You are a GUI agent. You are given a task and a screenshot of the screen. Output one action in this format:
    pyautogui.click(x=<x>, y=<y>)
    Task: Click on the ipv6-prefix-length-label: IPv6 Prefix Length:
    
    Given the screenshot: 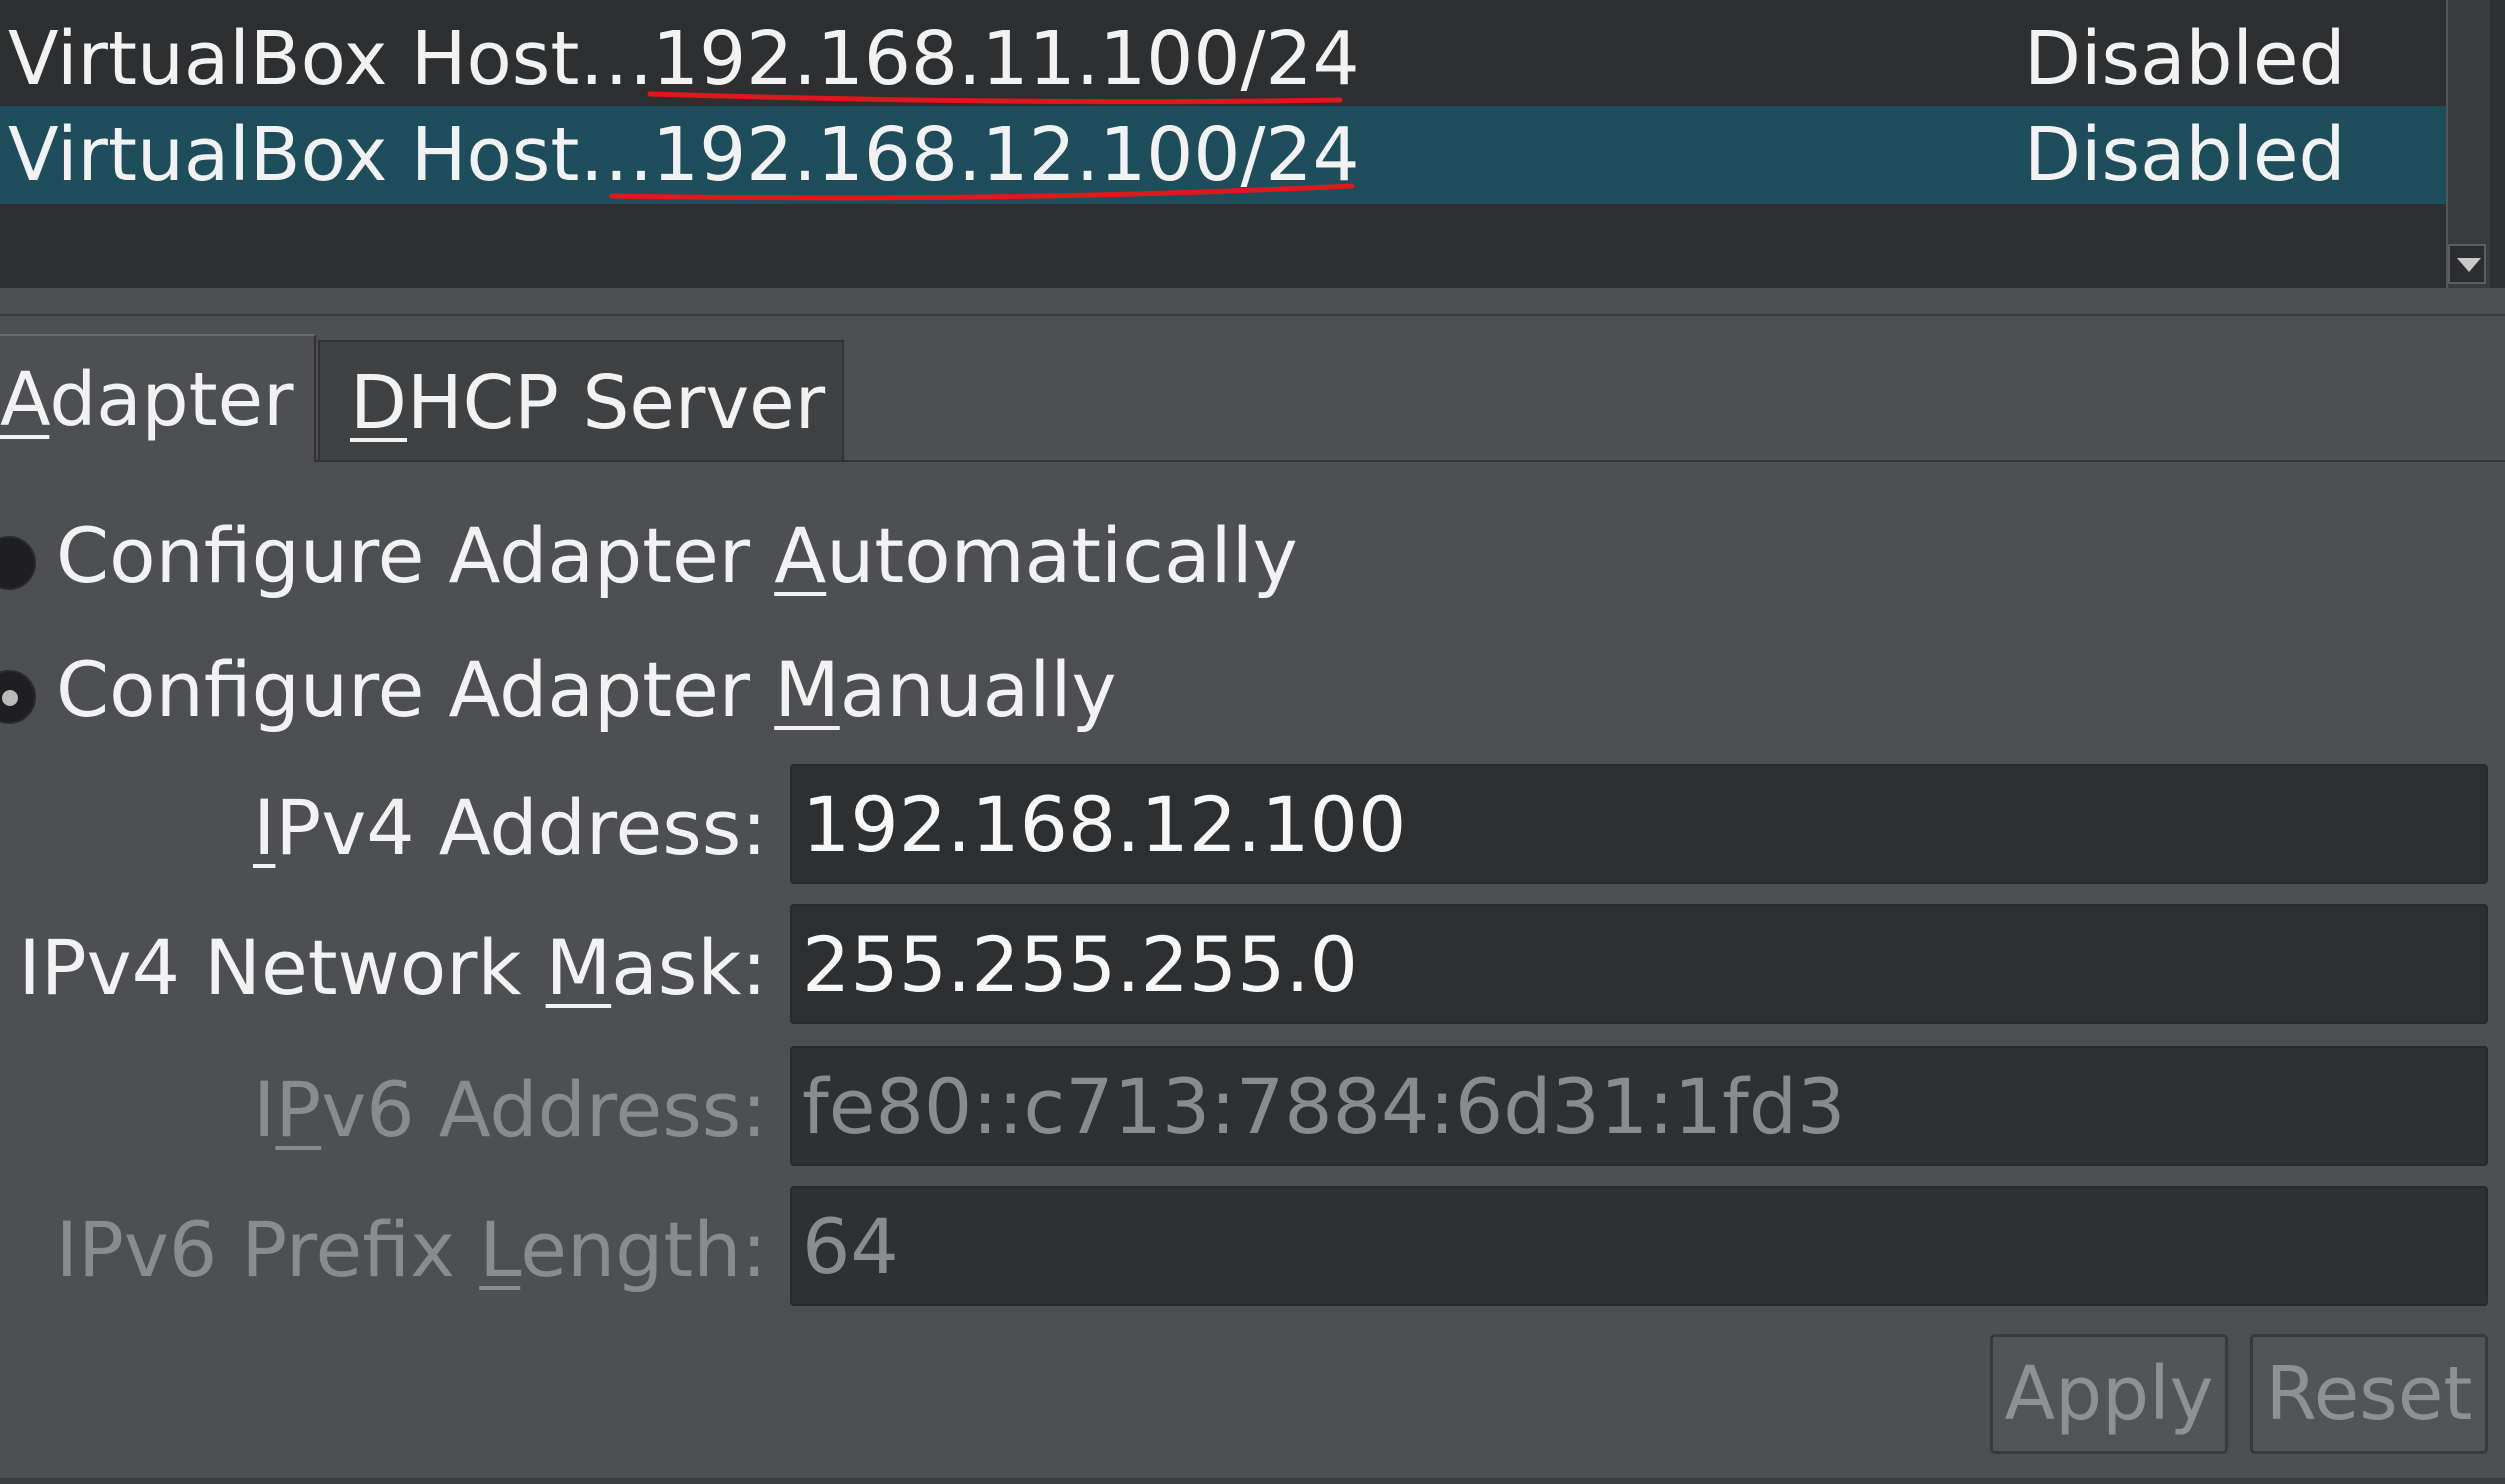 What is the action you would take?
    pyautogui.click(x=411, y=1249)
    